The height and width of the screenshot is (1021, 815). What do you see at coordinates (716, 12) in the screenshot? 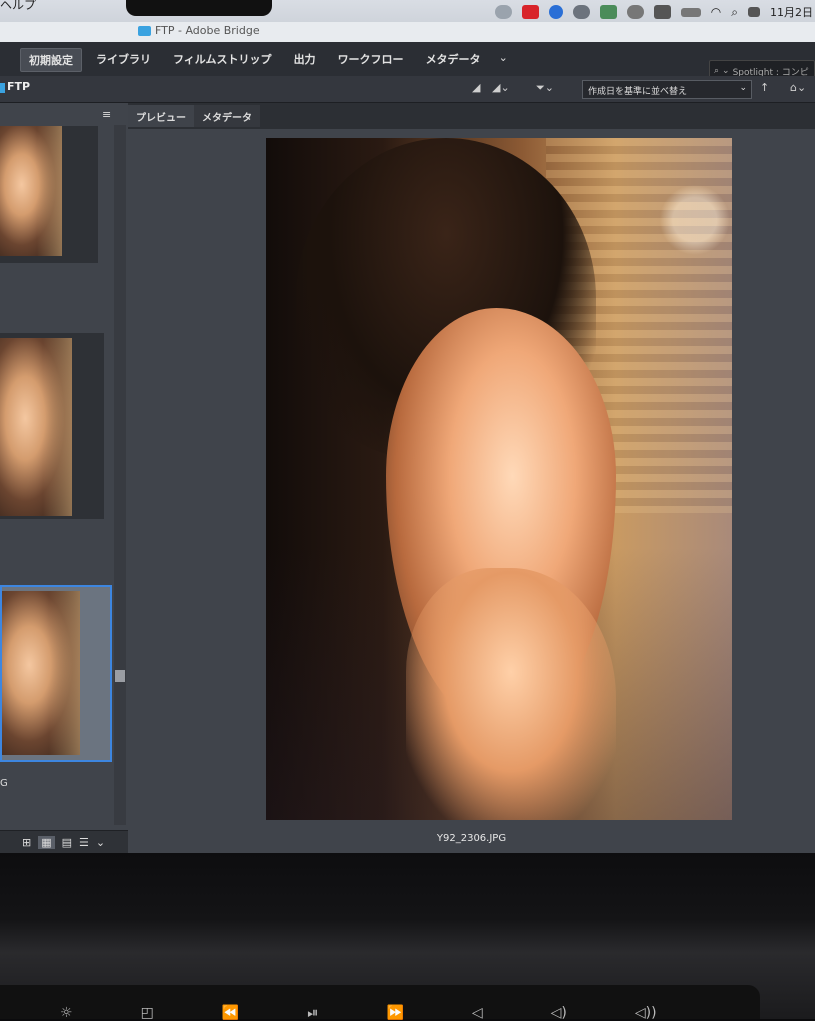
I see `wifi-icon: ◠` at bounding box center [716, 12].